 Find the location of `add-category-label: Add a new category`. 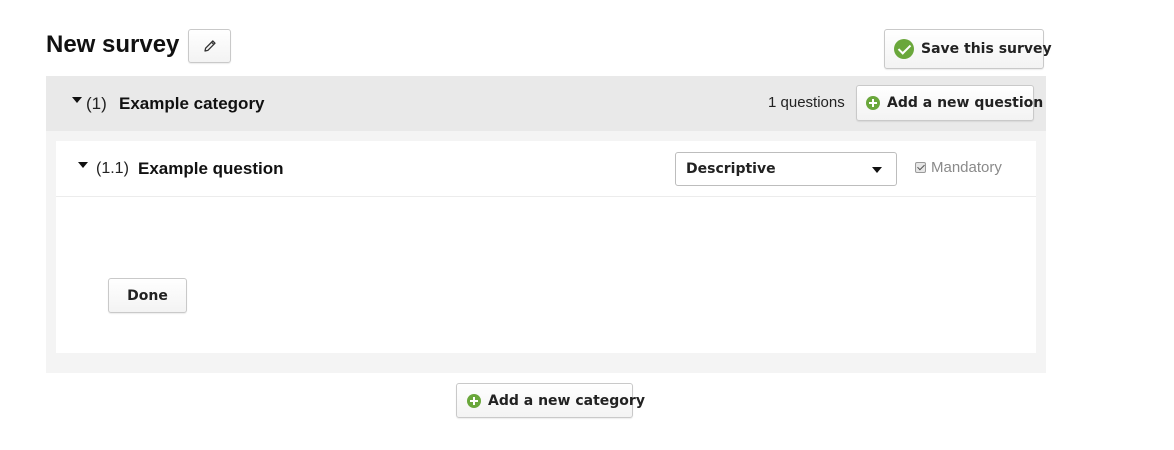

add-category-label: Add a new category is located at coordinates (566, 400).